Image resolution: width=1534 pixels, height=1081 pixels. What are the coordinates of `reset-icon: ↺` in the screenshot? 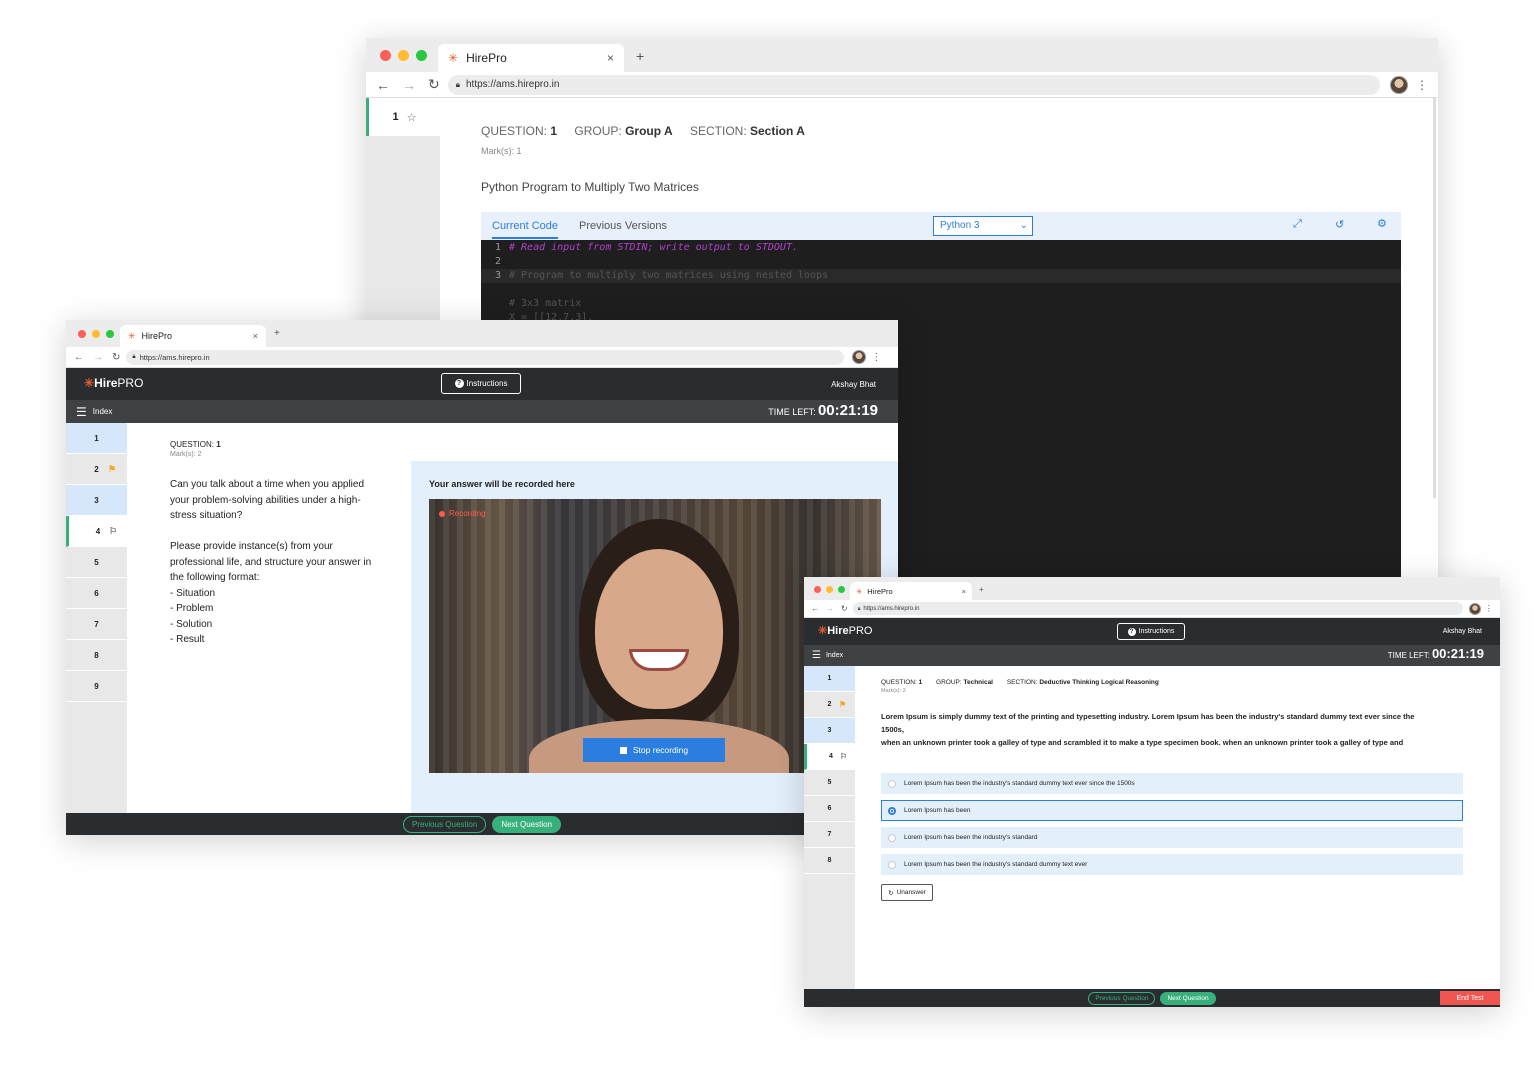 It's located at (1339, 224).